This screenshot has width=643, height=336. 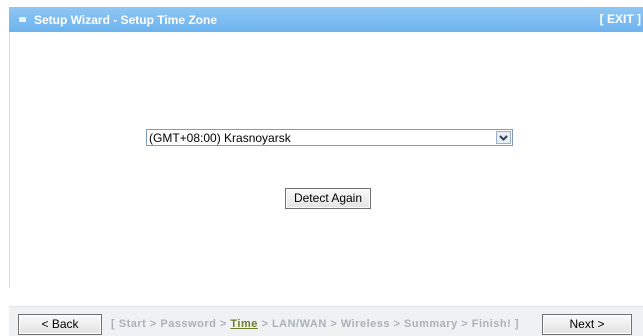 I want to click on exit-link: [ EXIT ], so click(x=620, y=19).